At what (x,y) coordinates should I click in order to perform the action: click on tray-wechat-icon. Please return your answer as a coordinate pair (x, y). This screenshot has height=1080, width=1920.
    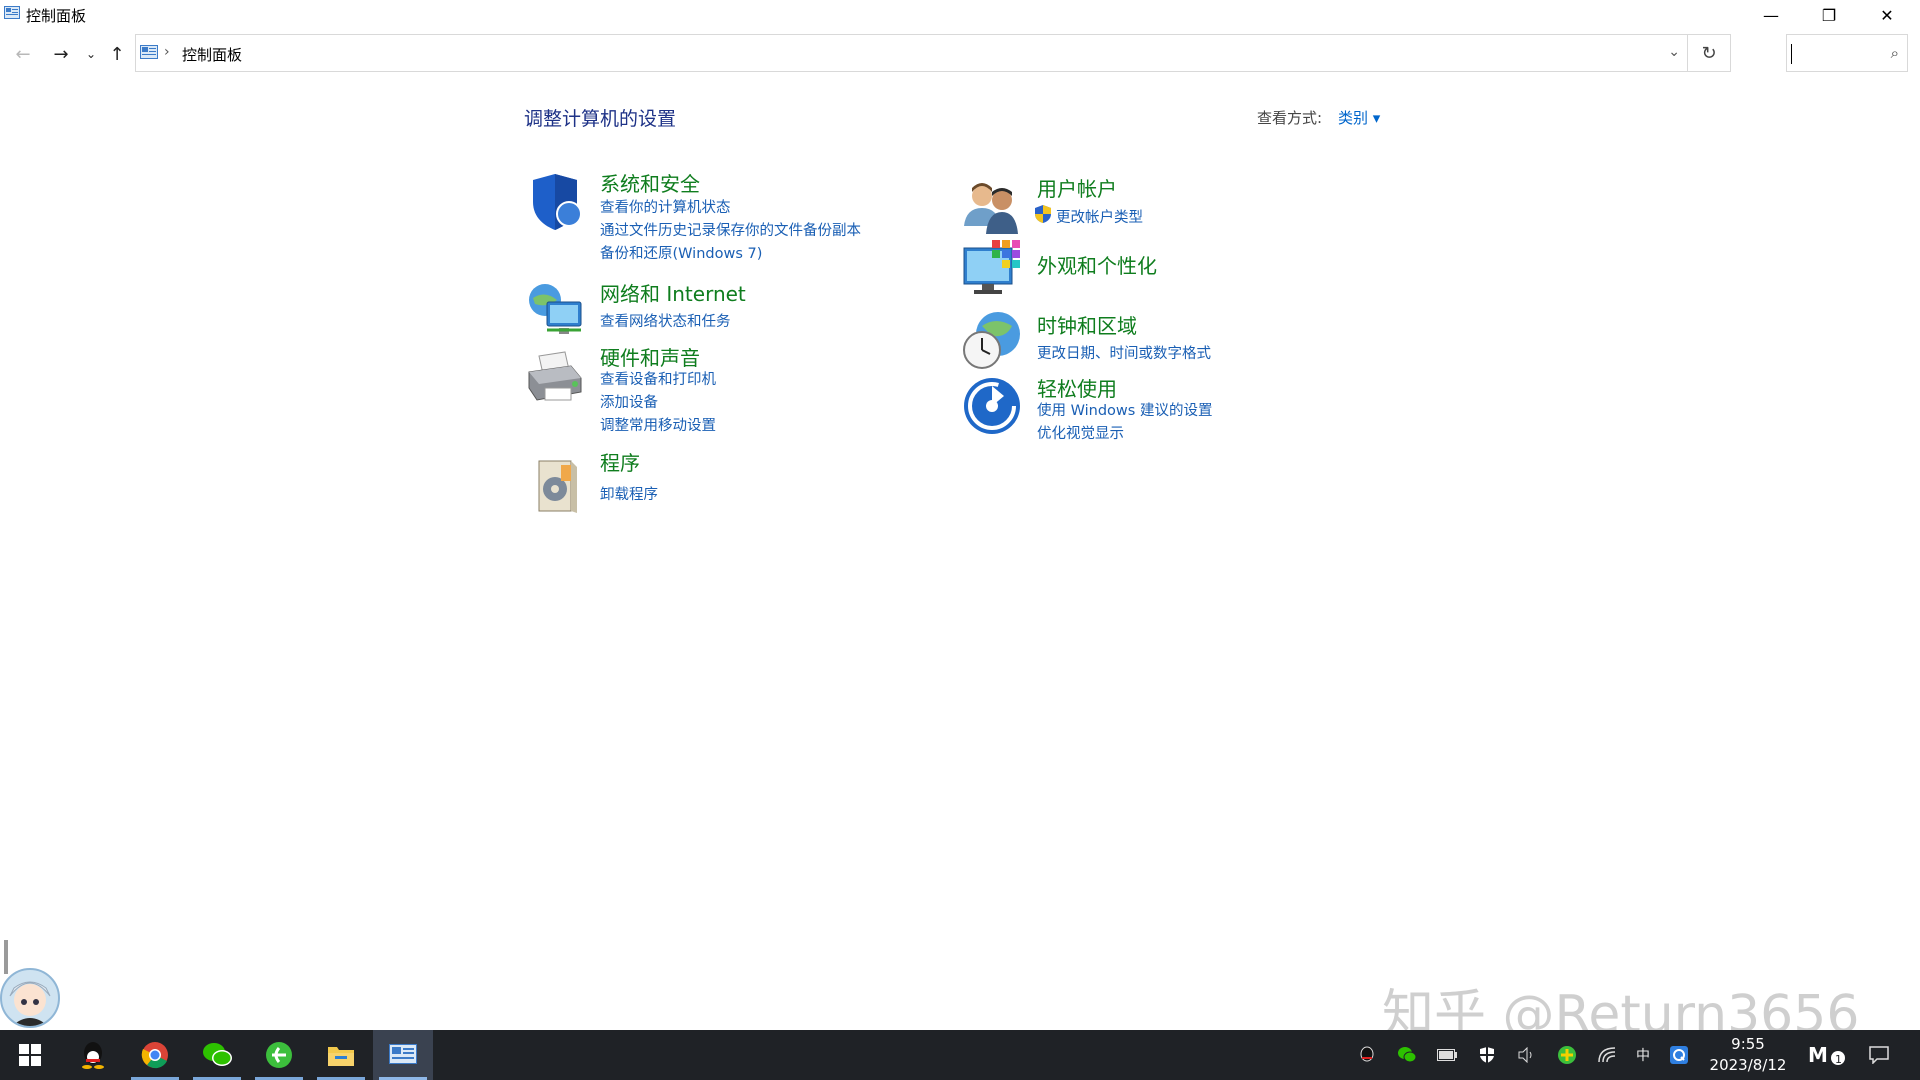
    Looking at the image, I should click on (1407, 1055).